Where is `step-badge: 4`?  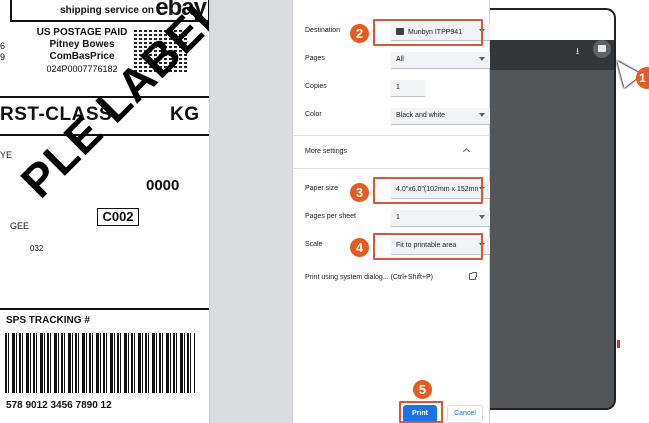
step-badge: 4 is located at coordinates (359, 247).